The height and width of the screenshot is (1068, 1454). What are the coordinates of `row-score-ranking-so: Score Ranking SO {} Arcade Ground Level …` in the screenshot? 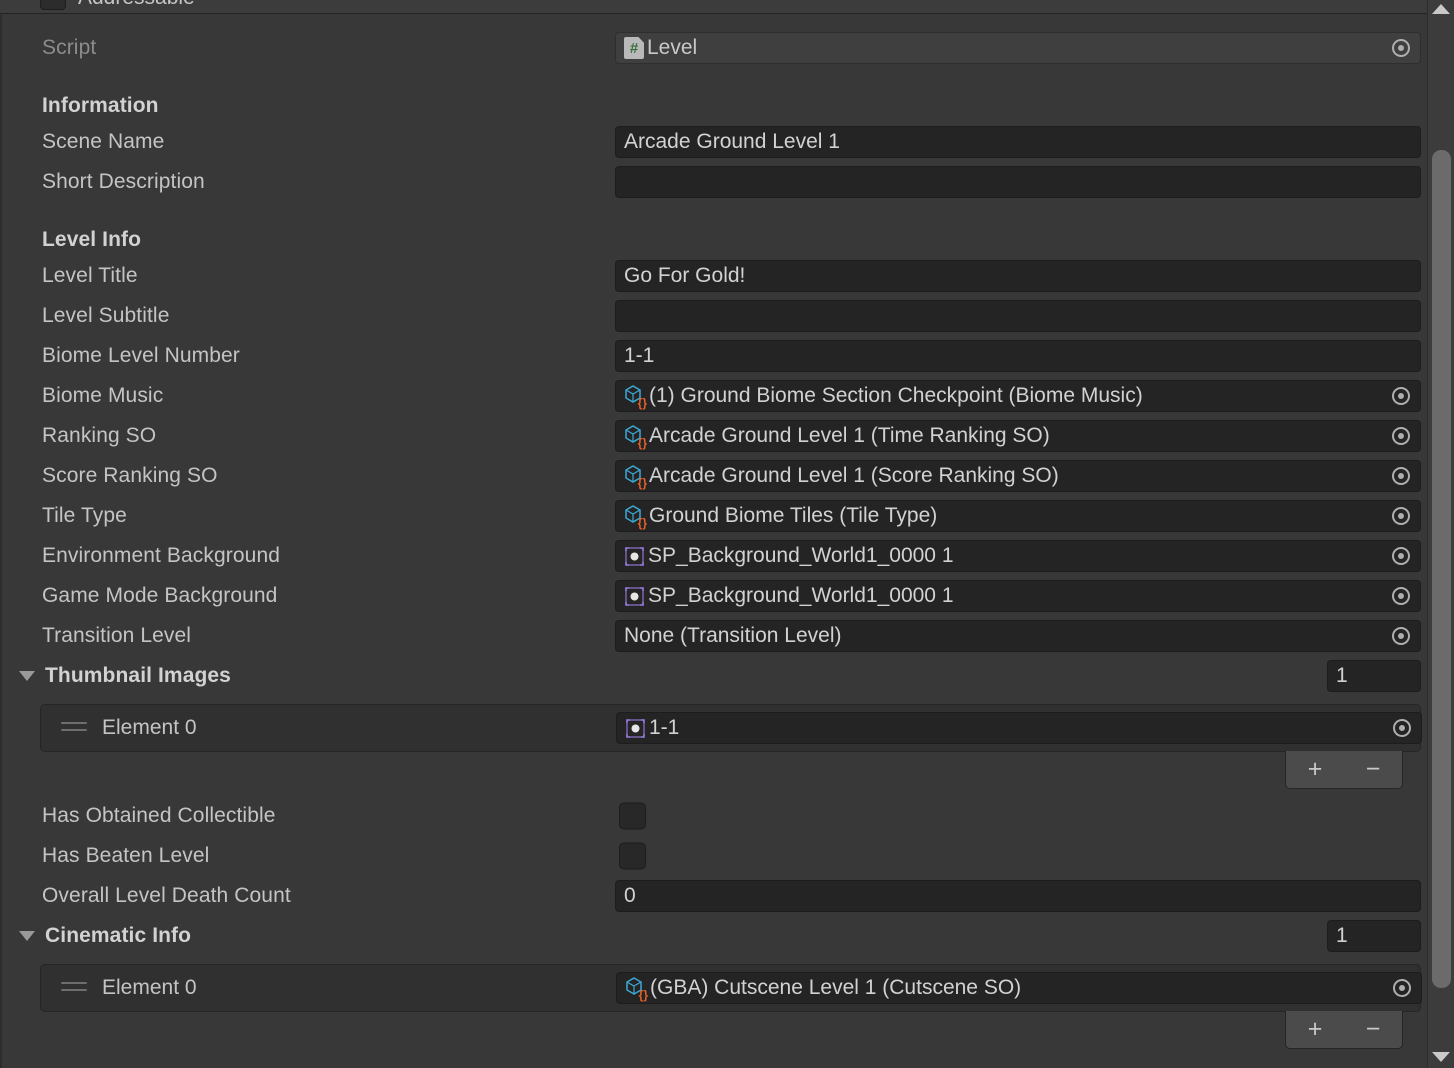 It's located at (715, 476).